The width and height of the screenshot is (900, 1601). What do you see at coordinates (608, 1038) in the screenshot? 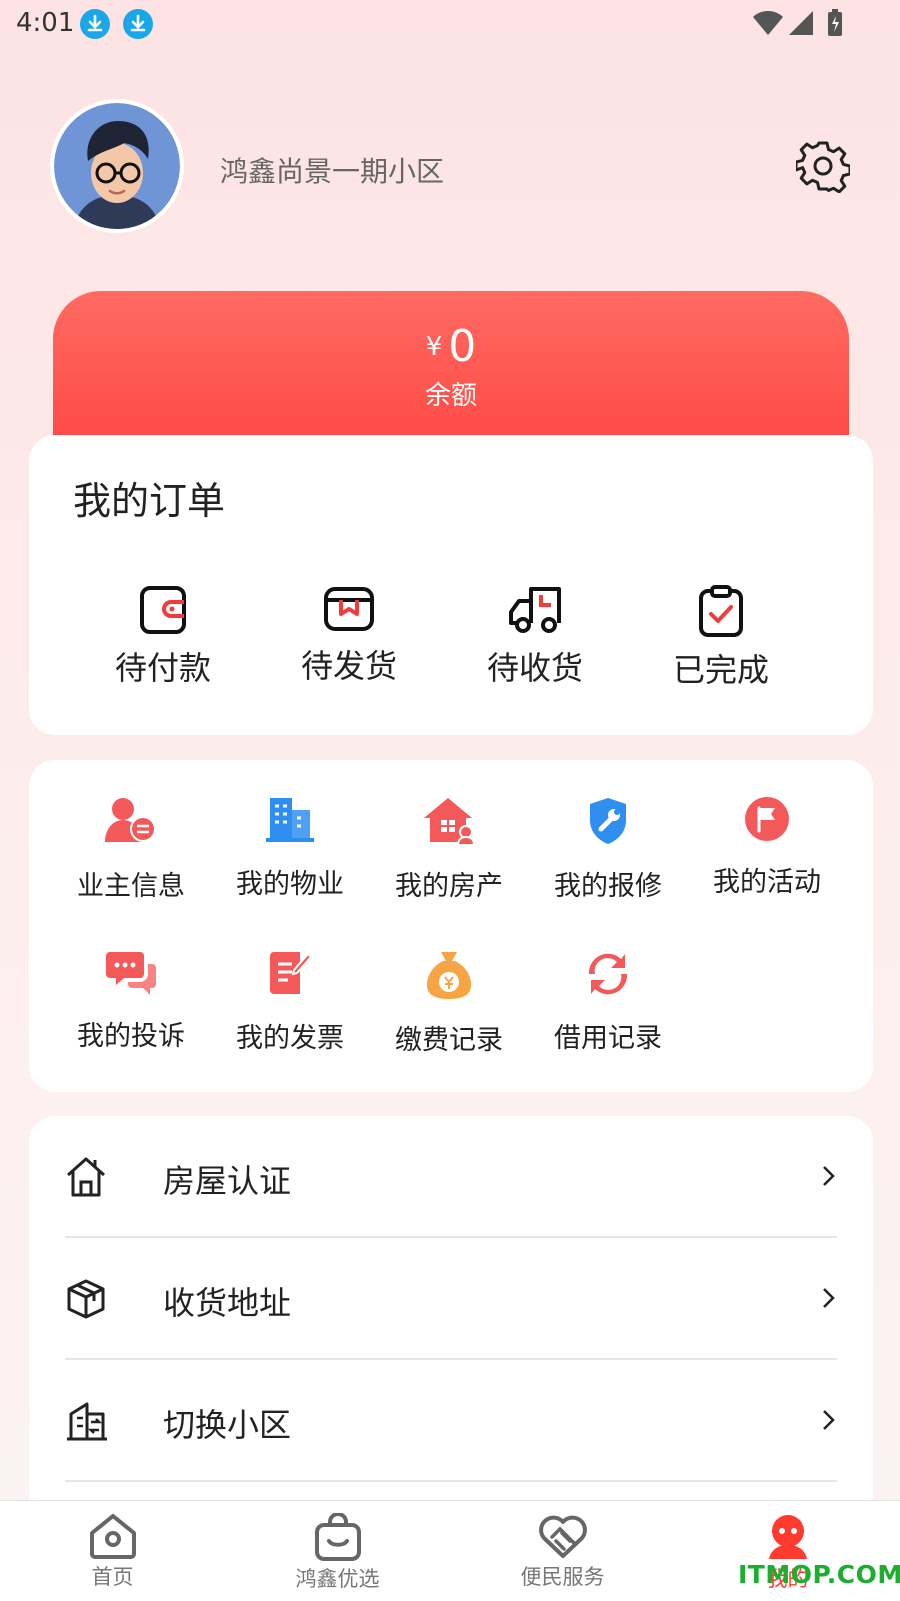
I see `service-label: 借用记录` at bounding box center [608, 1038].